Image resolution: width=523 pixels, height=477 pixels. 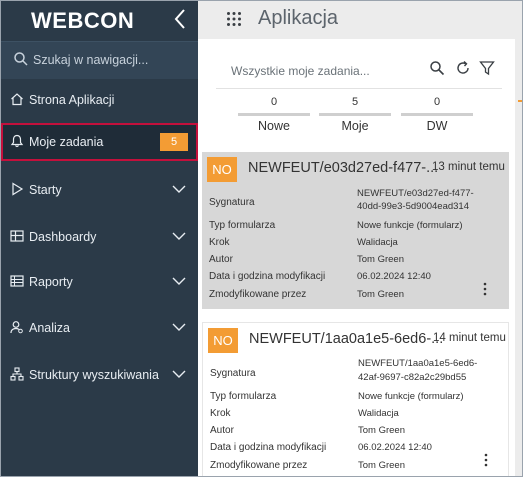 I want to click on sidebar-item-analiza: Analiza, so click(x=99, y=328).